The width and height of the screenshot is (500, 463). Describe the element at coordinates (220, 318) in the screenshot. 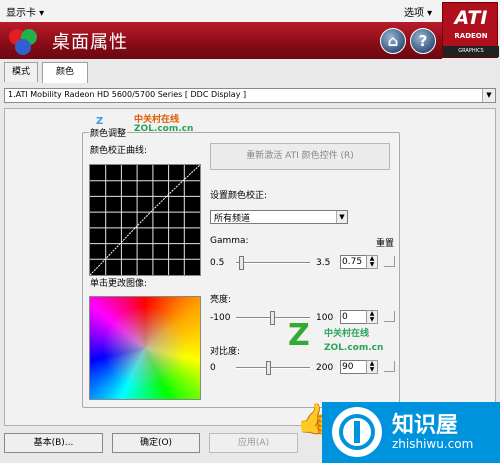

I see `brightness-min: -100` at that location.